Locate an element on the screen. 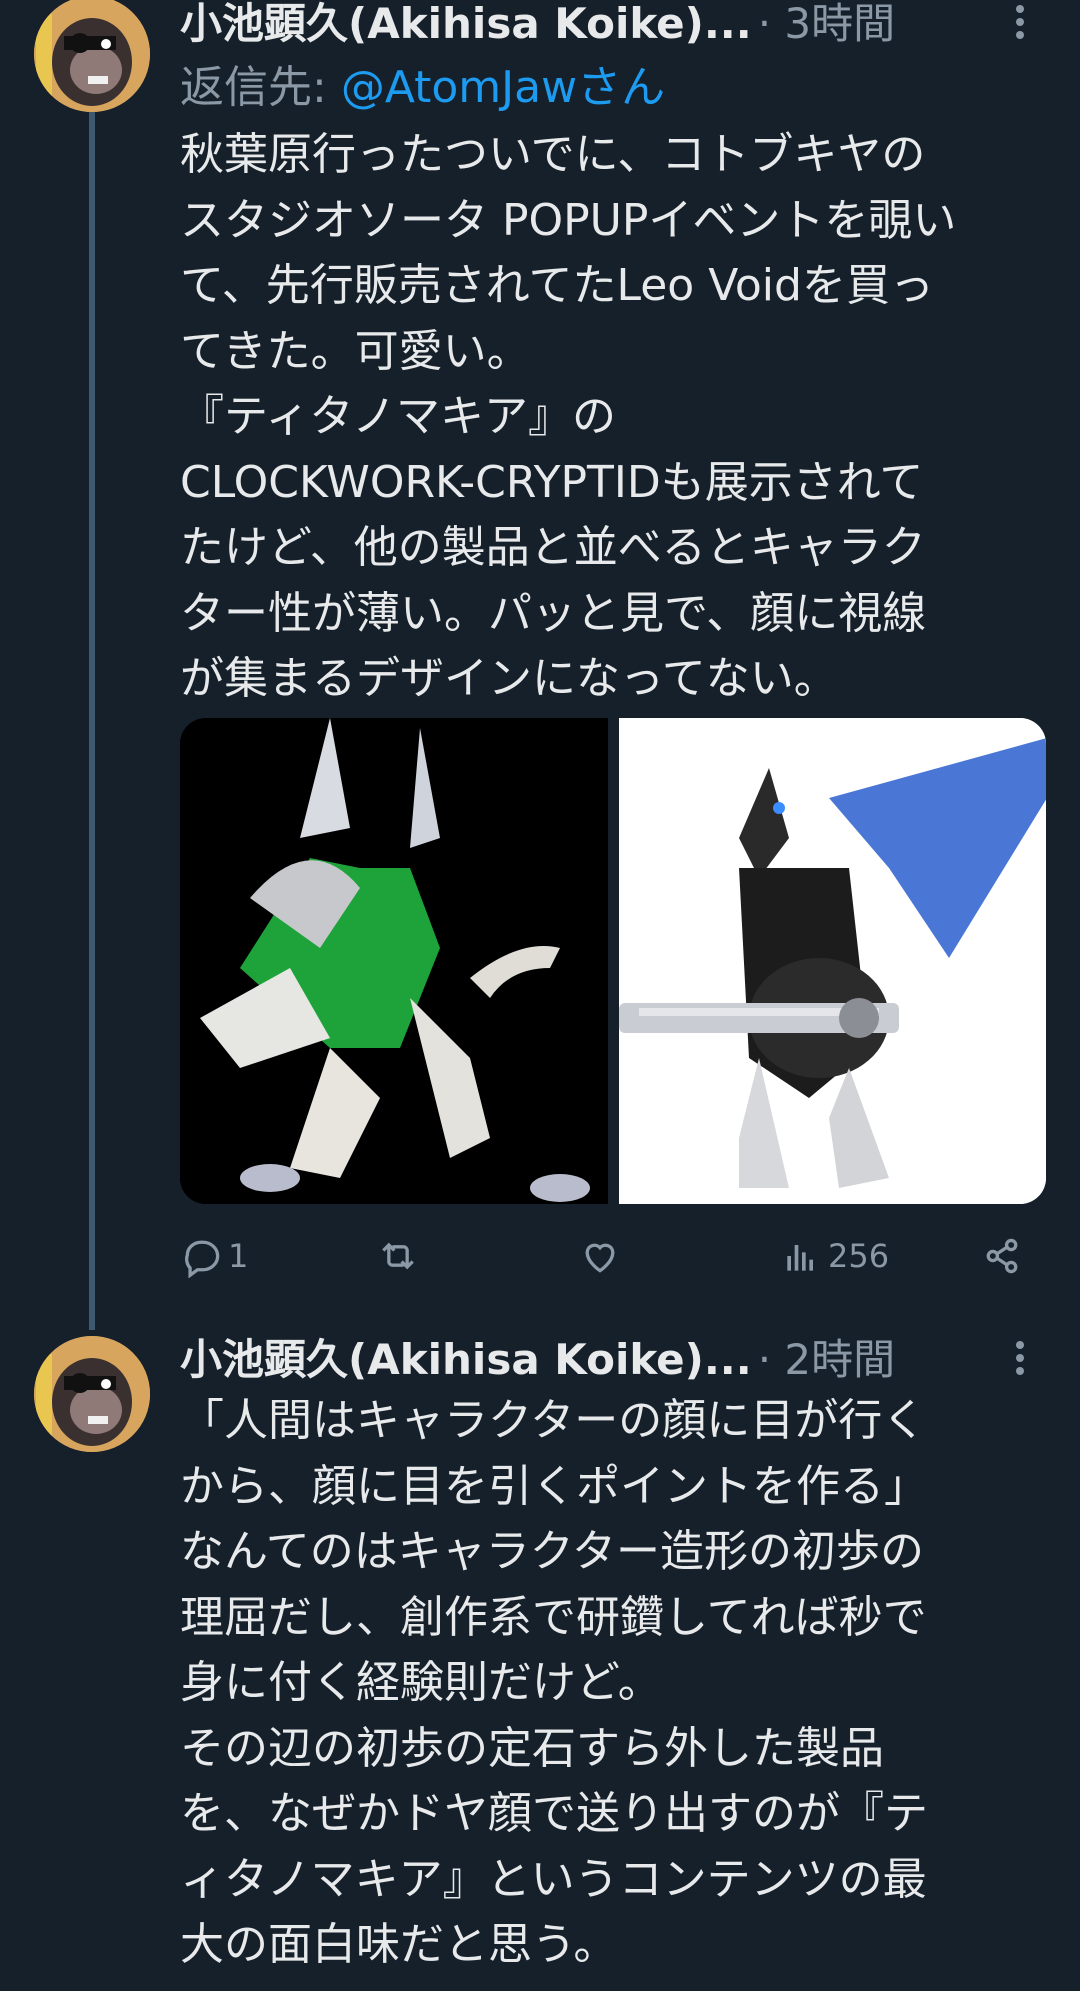 Image resolution: width=1080 pixels, height=1991 pixels. tweet-timestamp: · 2時間 is located at coordinates (826, 1360).